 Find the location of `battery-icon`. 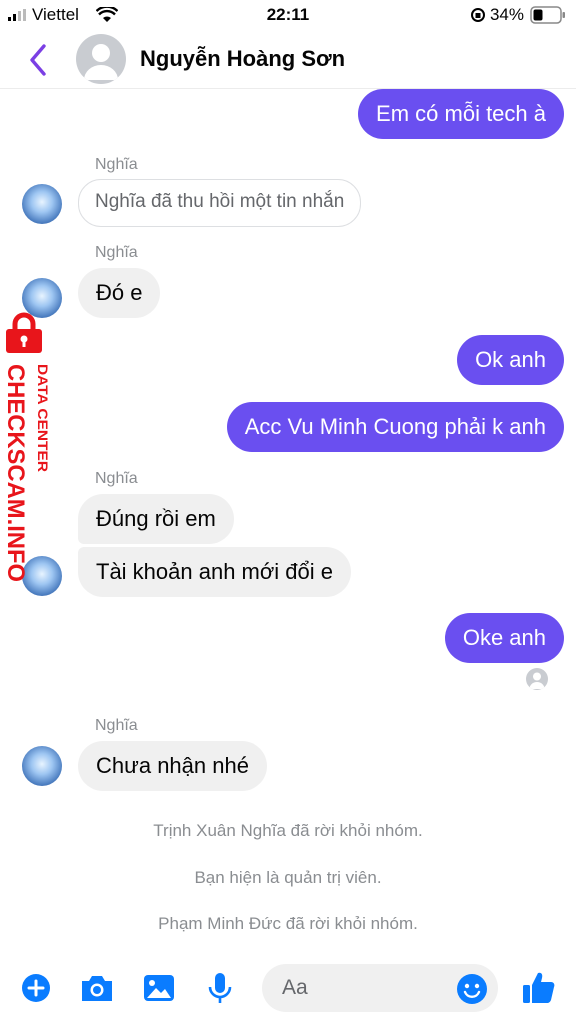

battery-icon is located at coordinates (547, 15).